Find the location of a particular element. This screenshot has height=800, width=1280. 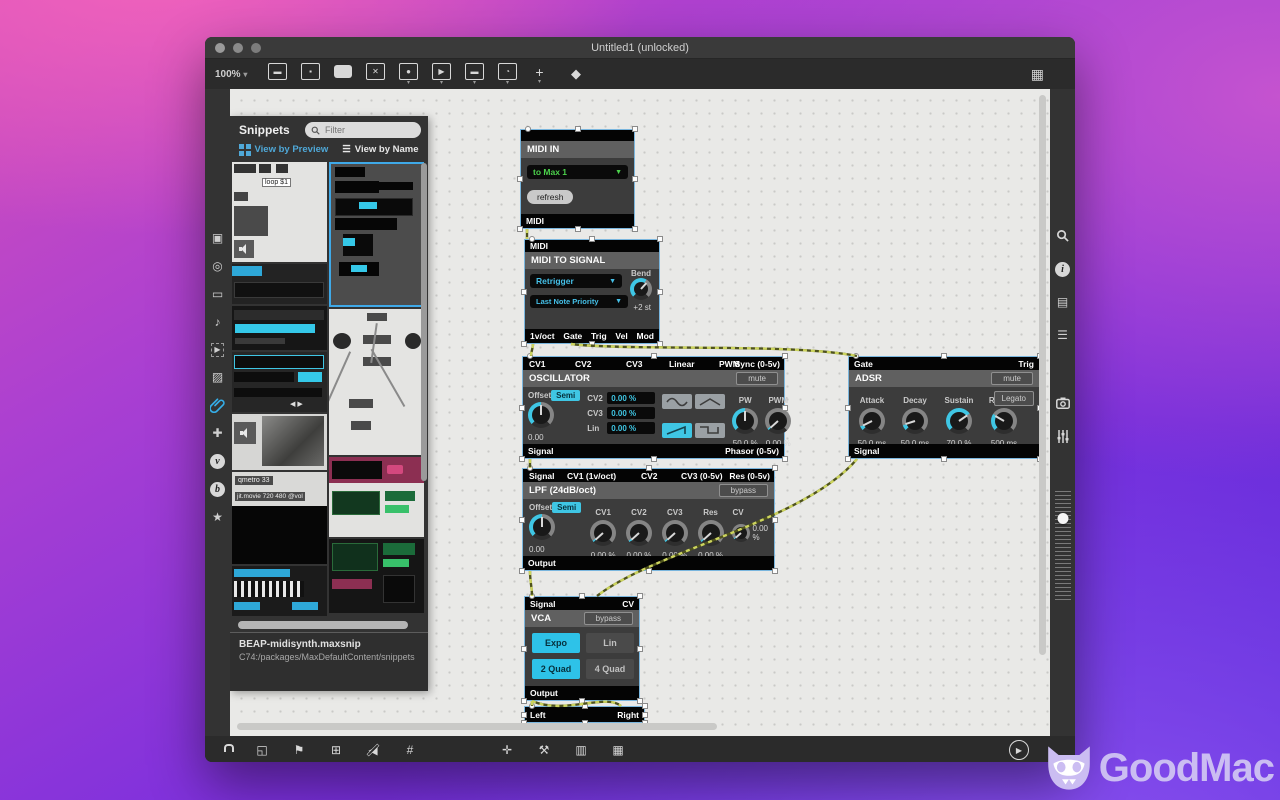

wave-saw-button is located at coordinates (677, 430).